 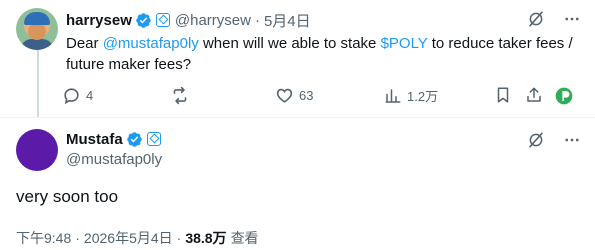 What do you see at coordinates (90, 95) in the screenshot?
I see `reply-count: 4` at bounding box center [90, 95].